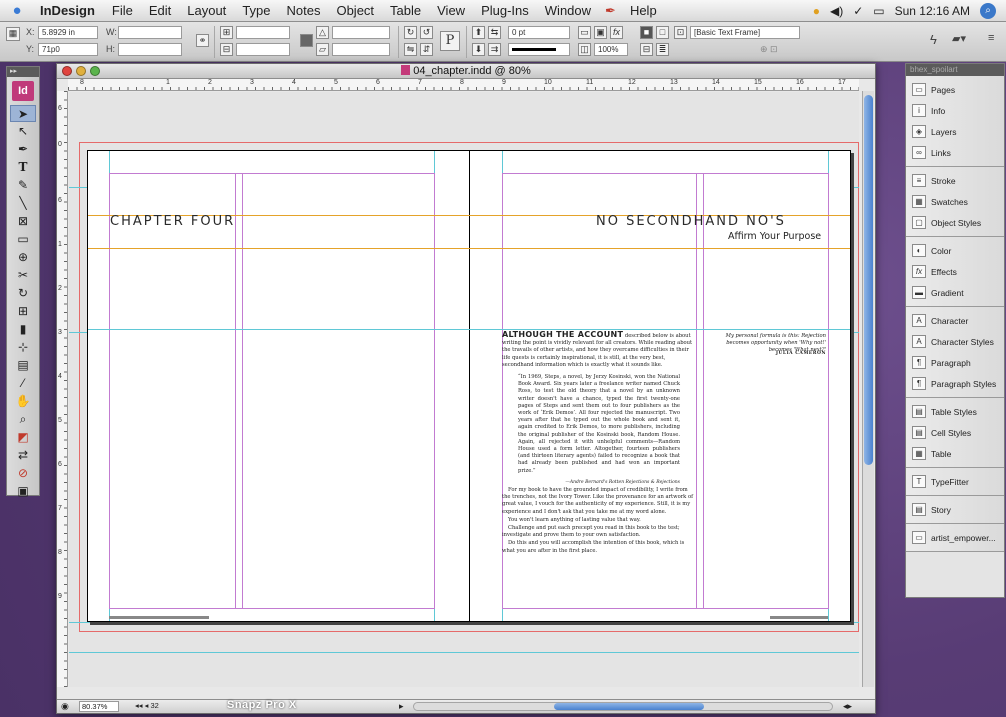 The height and width of the screenshot is (717, 1006). I want to click on panel-character: A Character, so click(955, 320).